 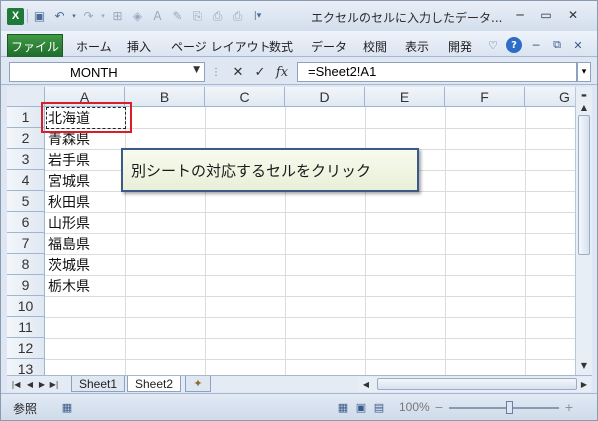 I want to click on file-tab: ファイル, so click(x=35, y=45).